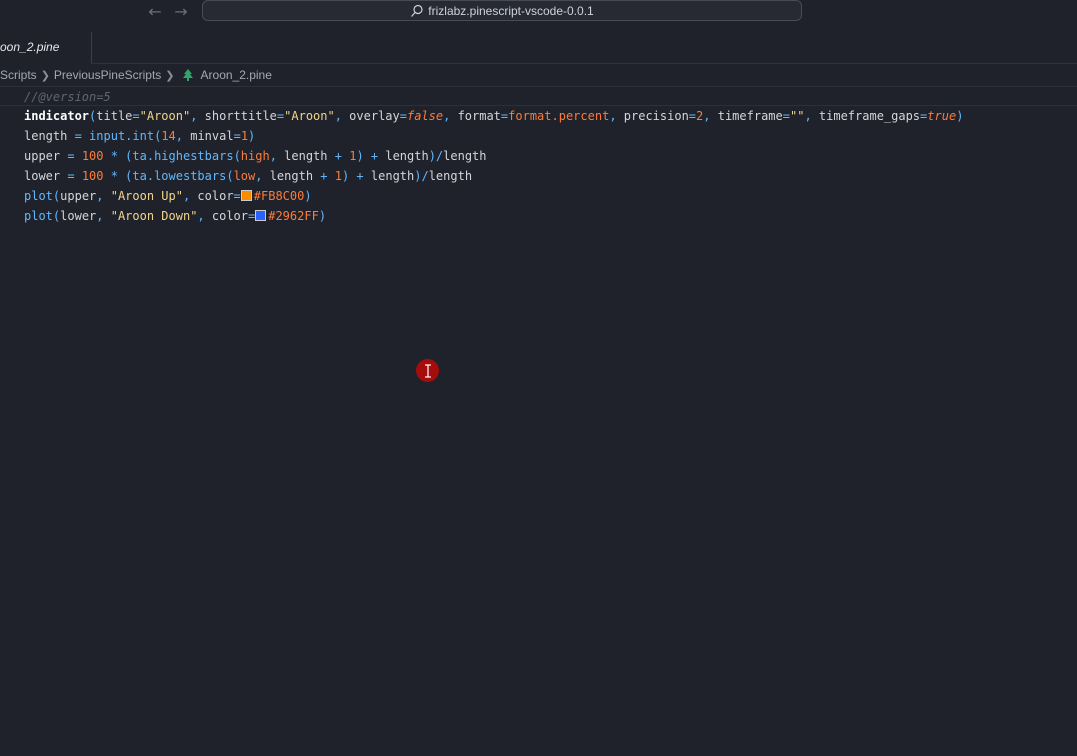 This screenshot has width=1077, height=756. Describe the element at coordinates (236, 75) in the screenshot. I see `breadcrumb-item-aroon-2-pine: Aroon_2.pine` at that location.